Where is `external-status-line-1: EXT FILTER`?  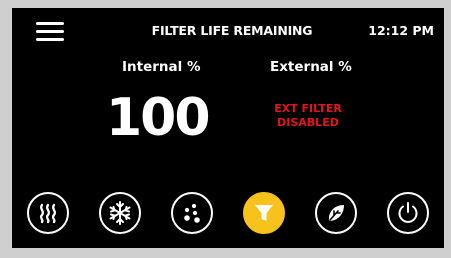 external-status-line-1: EXT FILTER is located at coordinates (308, 108).